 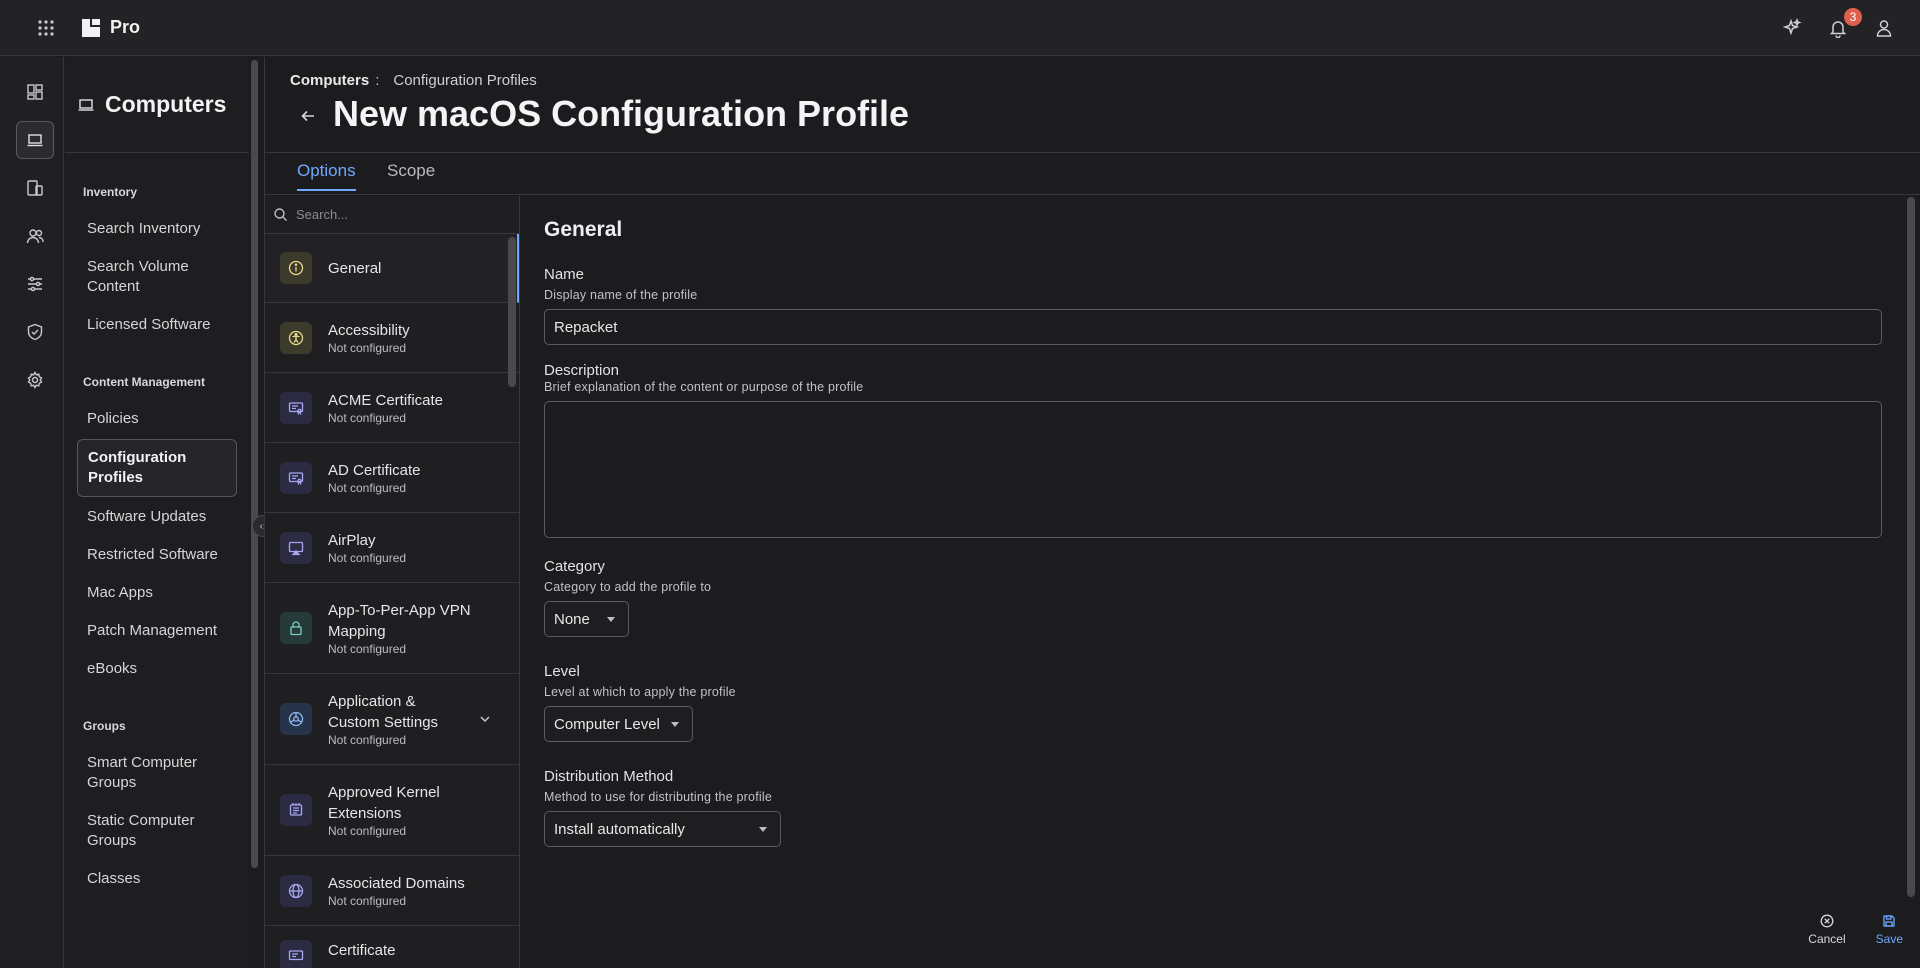 I want to click on payload-item-acme-certificate: ACME Certificate Not configured, so click(x=392, y=408).